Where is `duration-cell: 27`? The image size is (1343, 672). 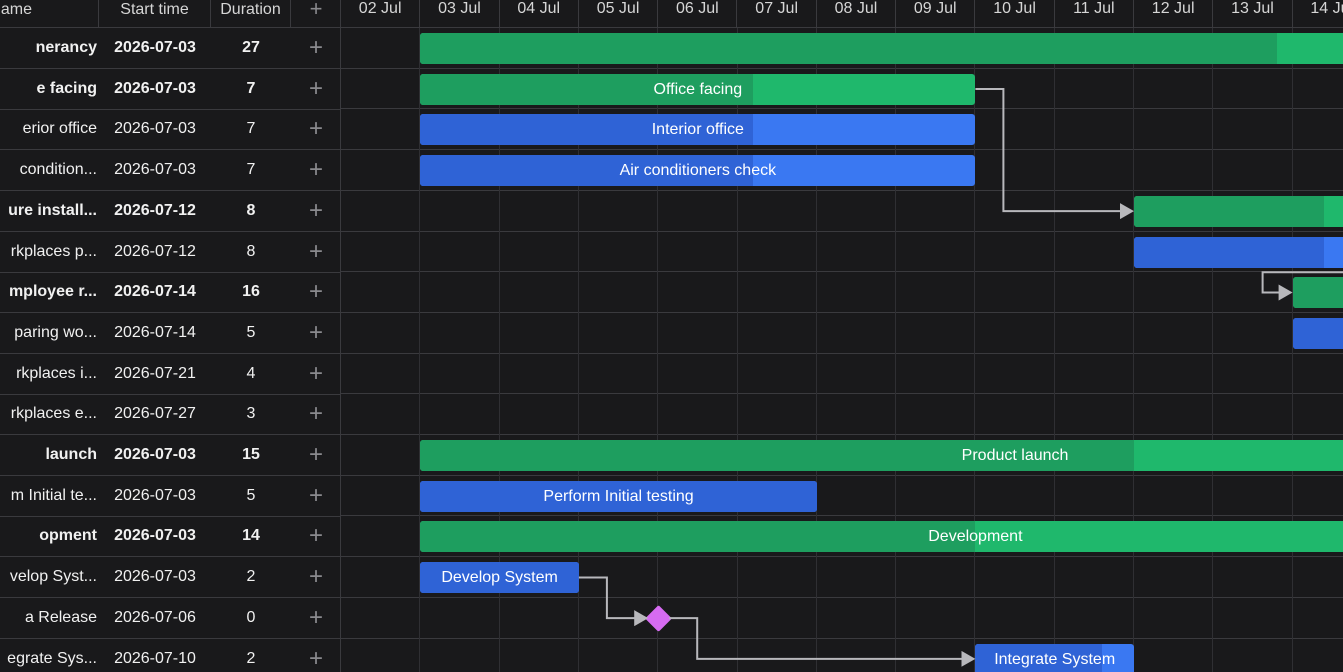
duration-cell: 27 is located at coordinates (251, 48).